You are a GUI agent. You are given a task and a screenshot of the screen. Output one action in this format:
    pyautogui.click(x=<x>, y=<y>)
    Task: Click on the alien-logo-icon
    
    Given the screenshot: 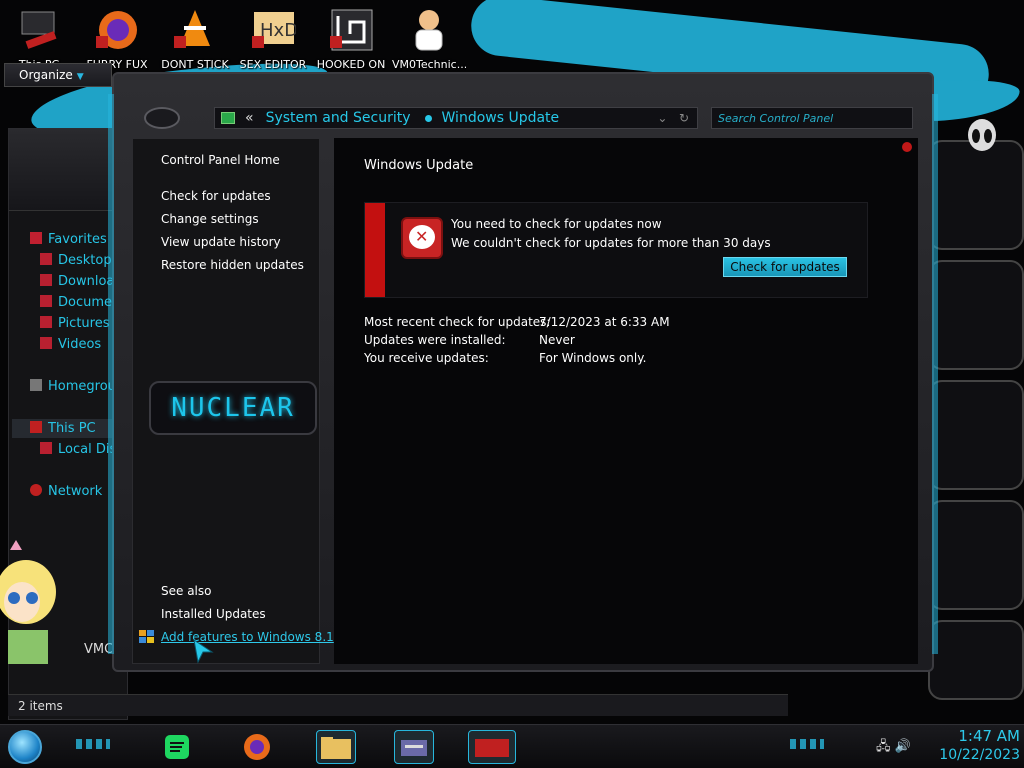 What is the action you would take?
    pyautogui.click(x=982, y=135)
    